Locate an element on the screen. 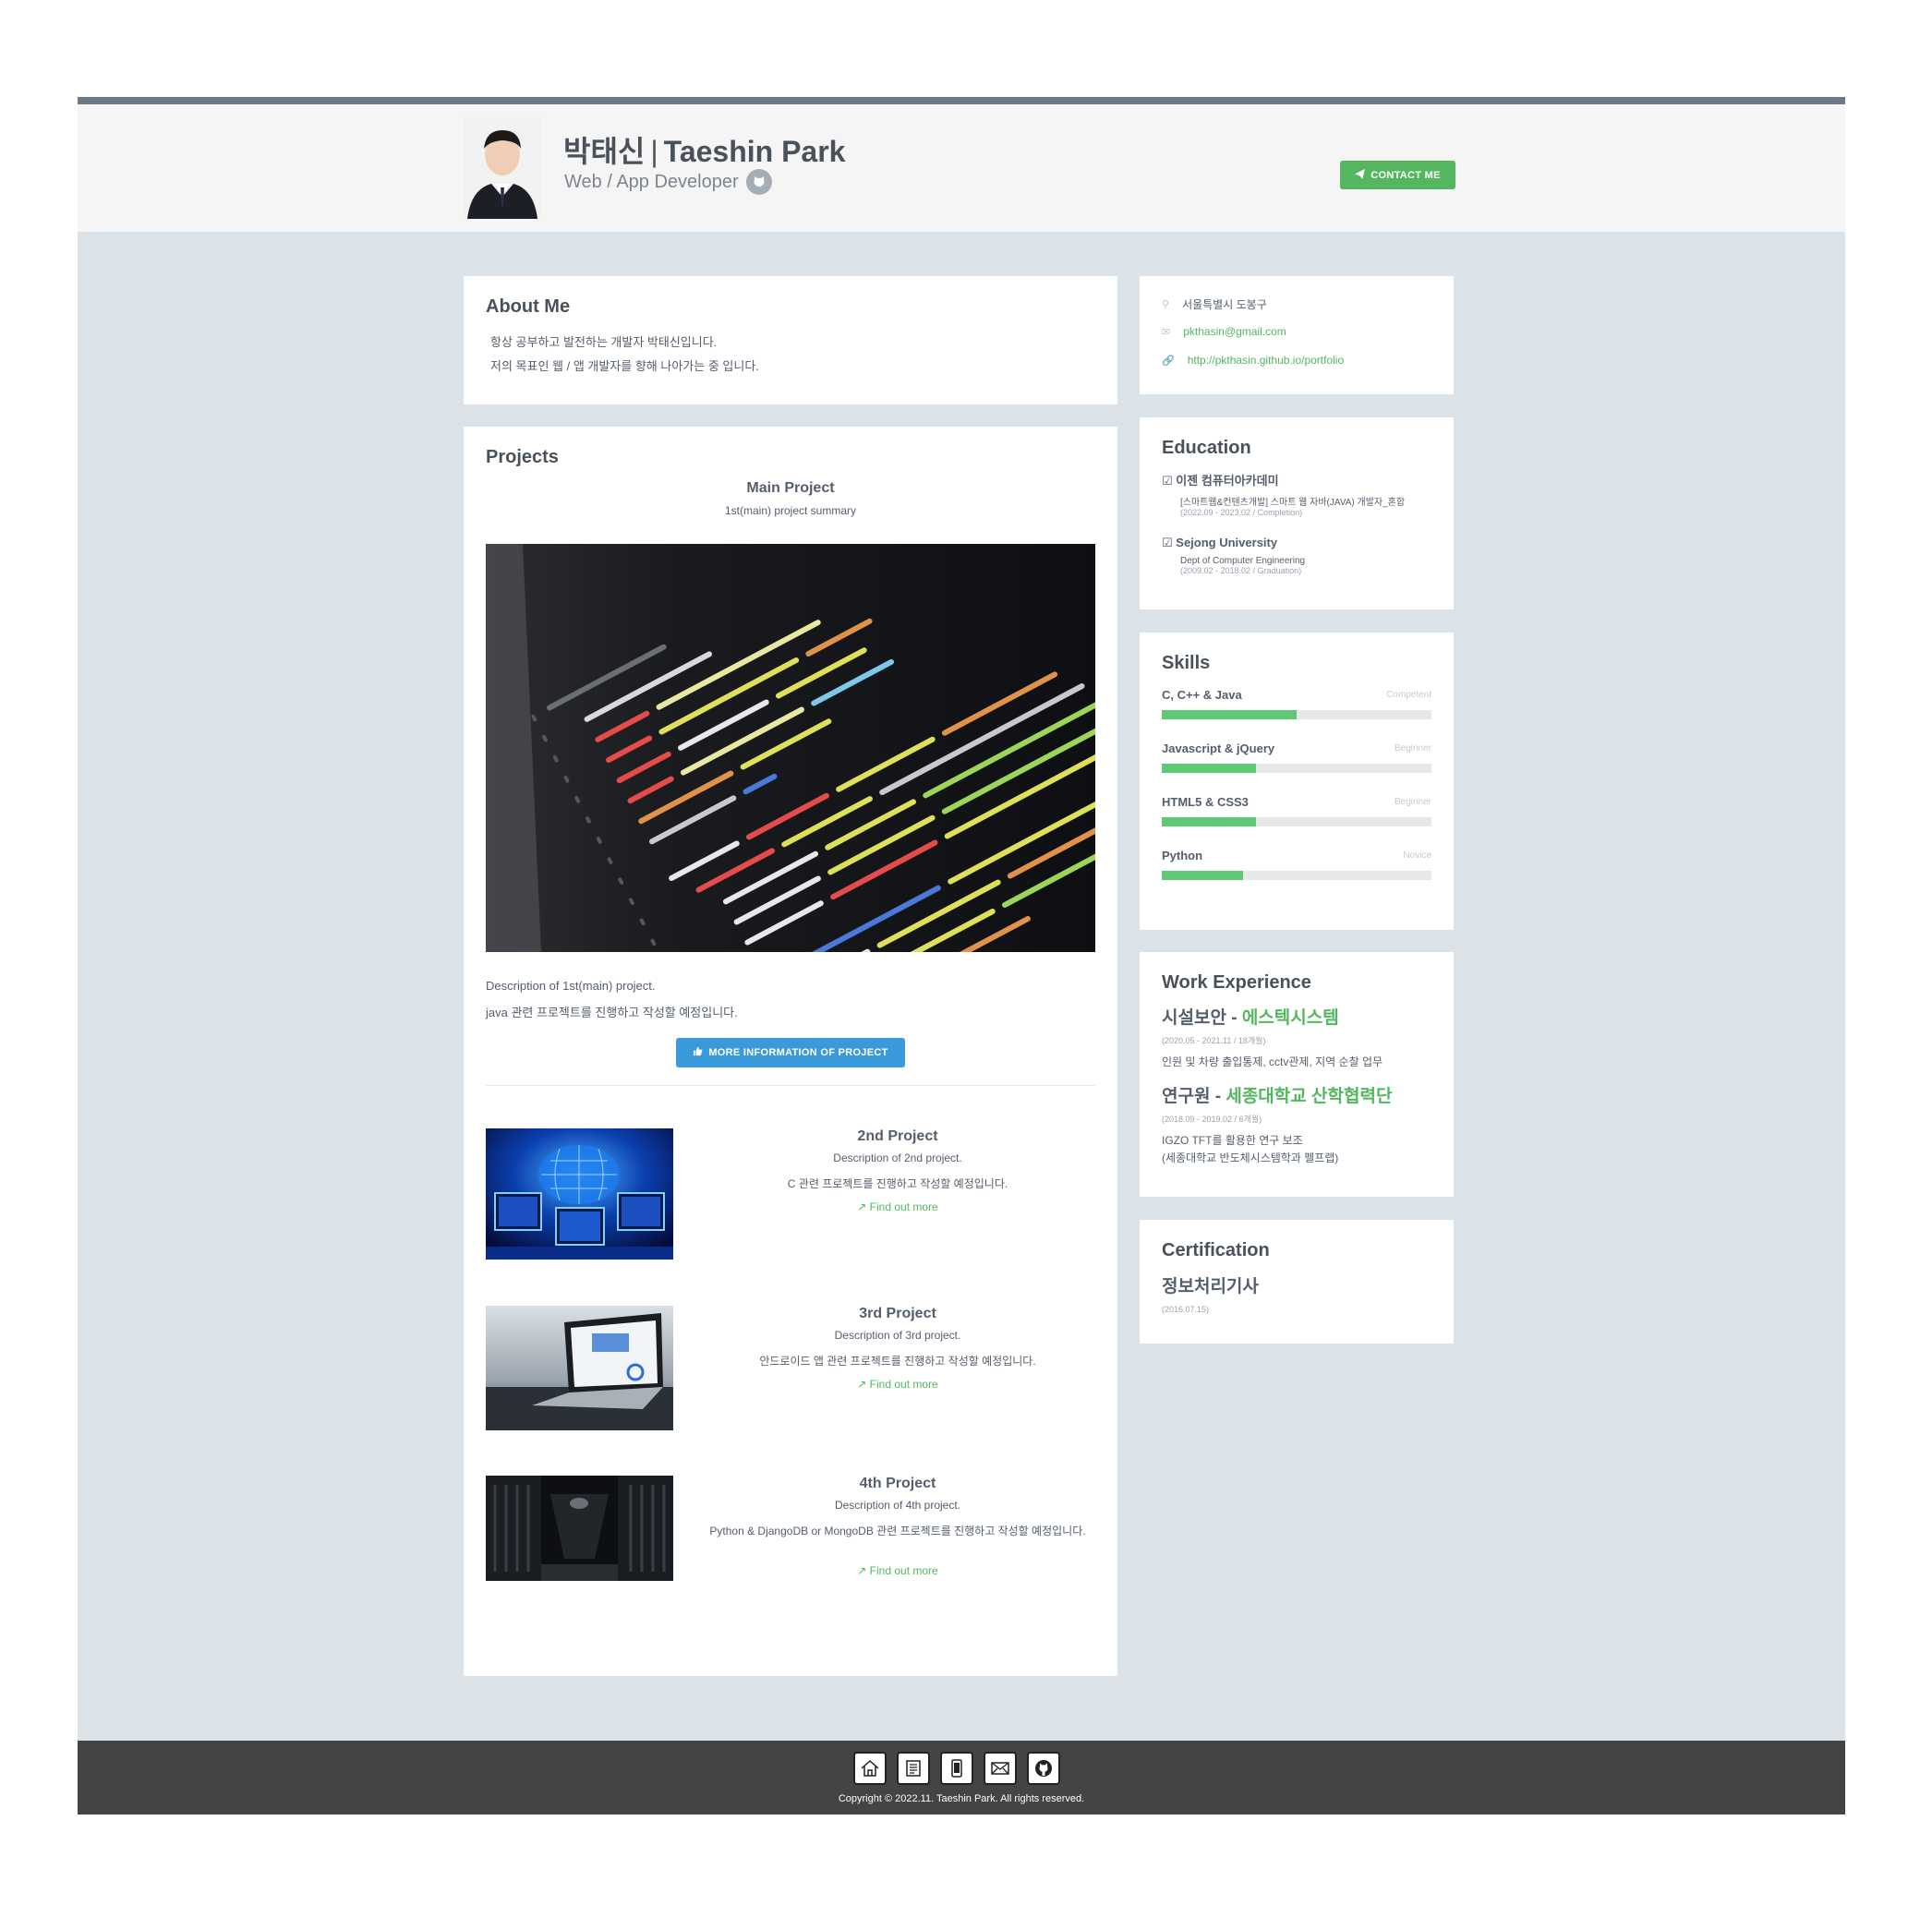  profile-photo is located at coordinates (503, 168).